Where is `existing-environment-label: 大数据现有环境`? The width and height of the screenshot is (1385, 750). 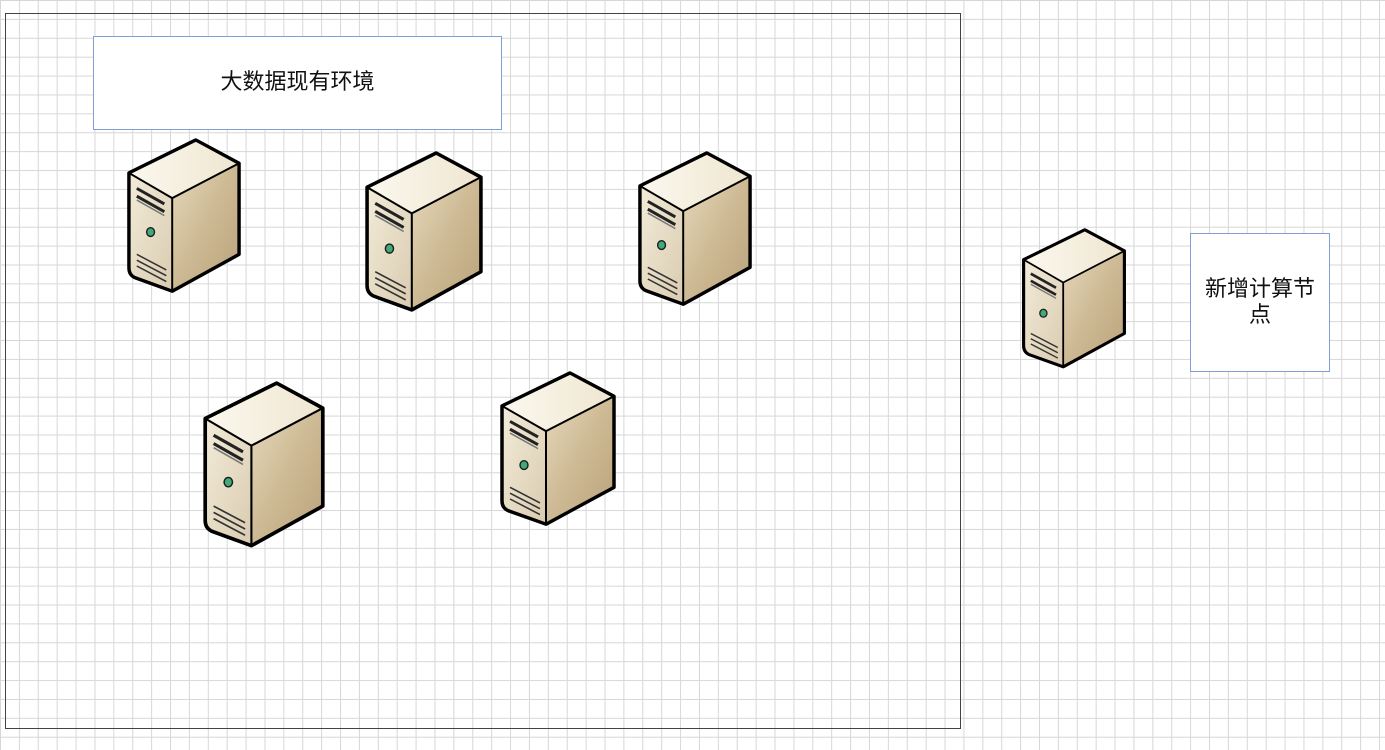 existing-environment-label: 大数据现有环境 is located at coordinates (297, 83).